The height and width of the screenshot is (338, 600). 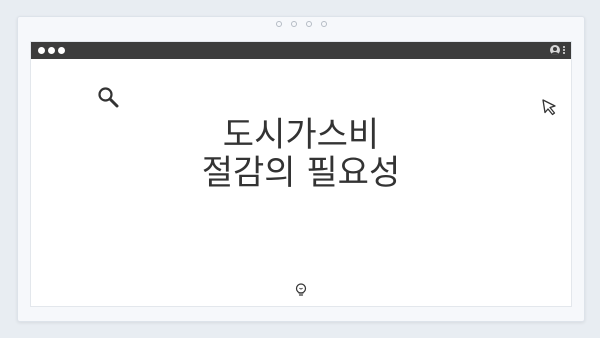 What do you see at coordinates (301, 135) in the screenshot?
I see `page-title-line-1: 도시가스비` at bounding box center [301, 135].